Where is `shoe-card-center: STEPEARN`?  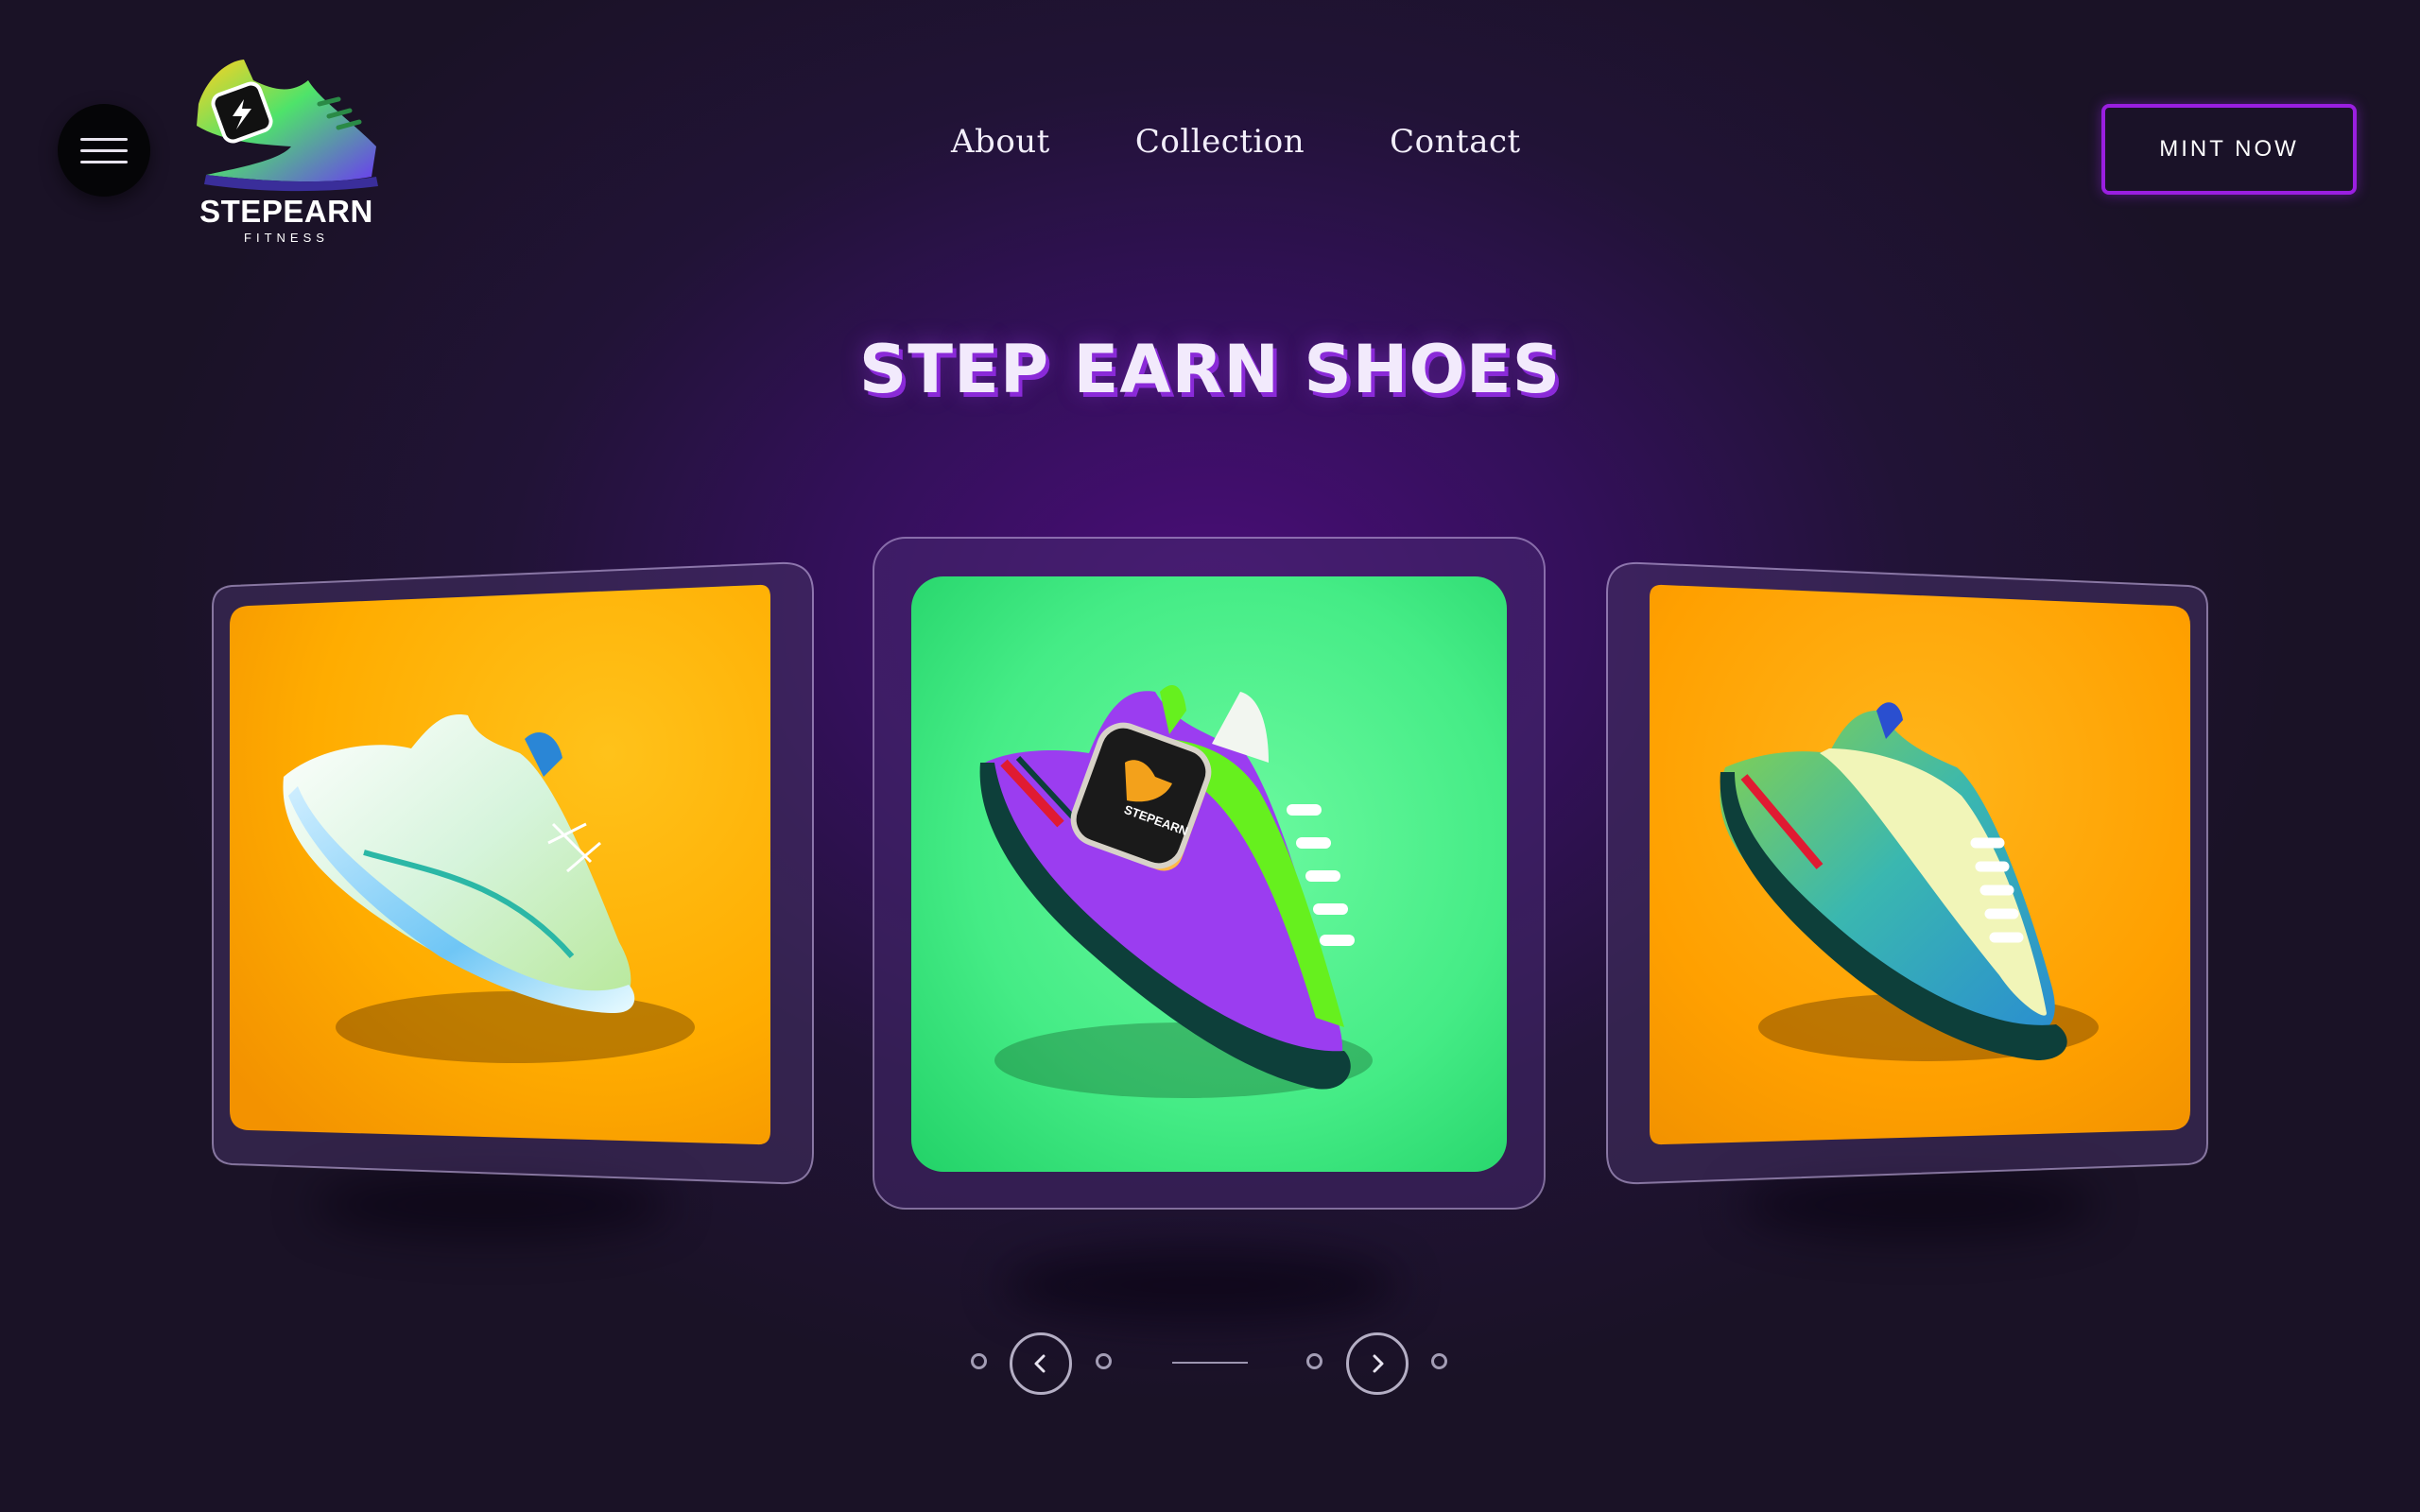
shoe-card-center: STEPEARN is located at coordinates (1210, 873).